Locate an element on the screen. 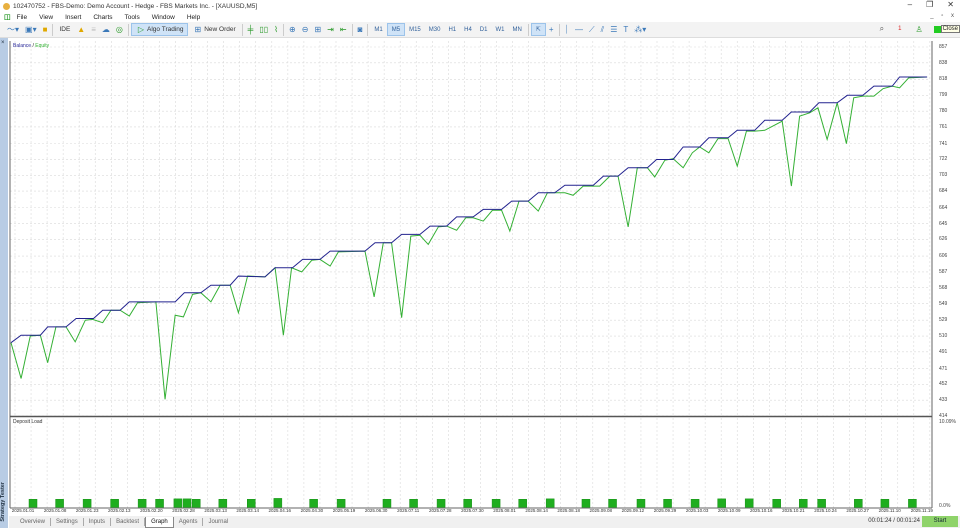 The height and width of the screenshot is (528, 960). x-tick-label: 2025.09.08 is located at coordinates (601, 510).